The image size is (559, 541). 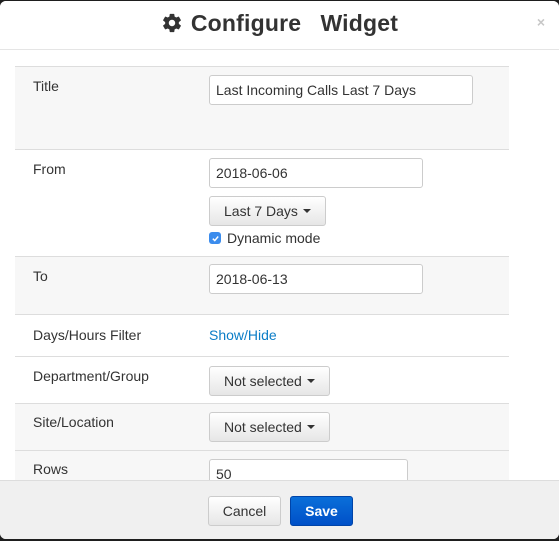 I want to click on department-group-dropdown: Not selected, so click(x=269, y=381).